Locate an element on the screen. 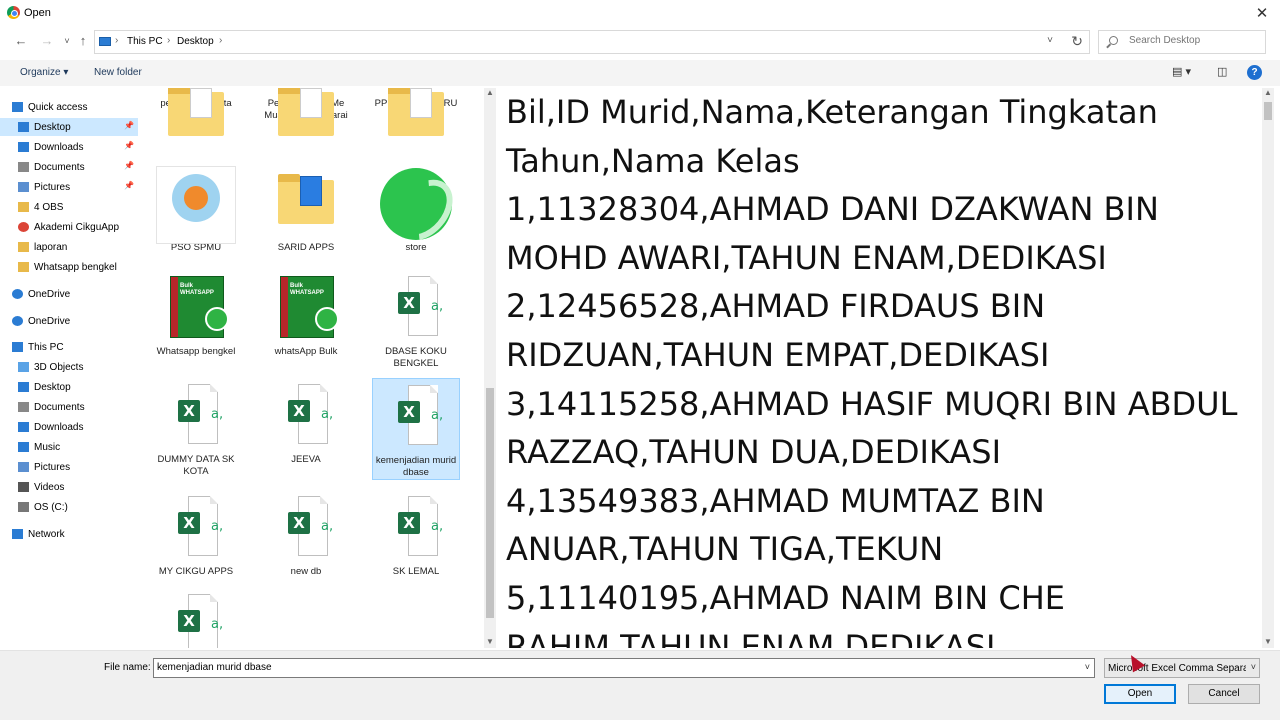 This screenshot has height=720, width=1280. nav-item-pictures: Pictures 📌 is located at coordinates (69, 187).